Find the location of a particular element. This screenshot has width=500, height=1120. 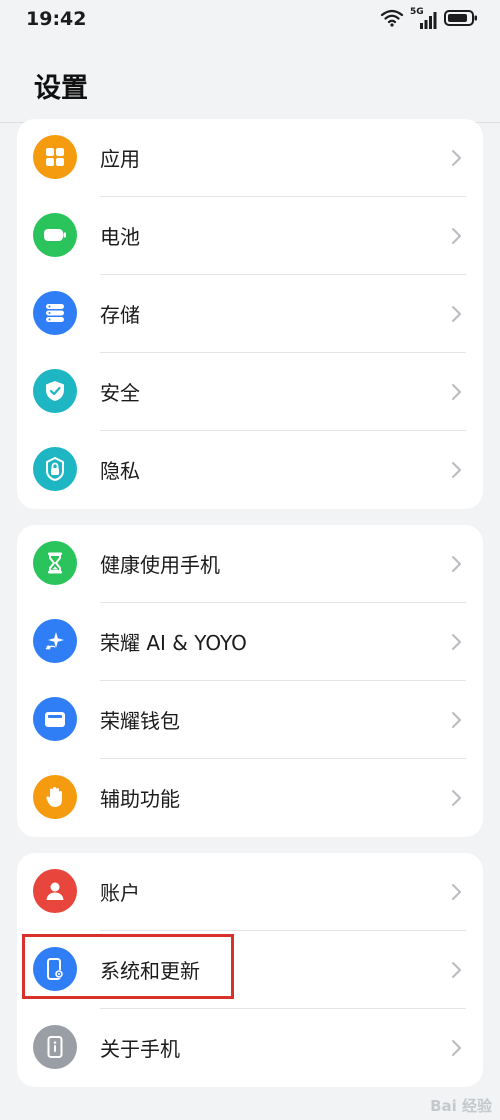

status-time: 19:42 is located at coordinates (56, 19).